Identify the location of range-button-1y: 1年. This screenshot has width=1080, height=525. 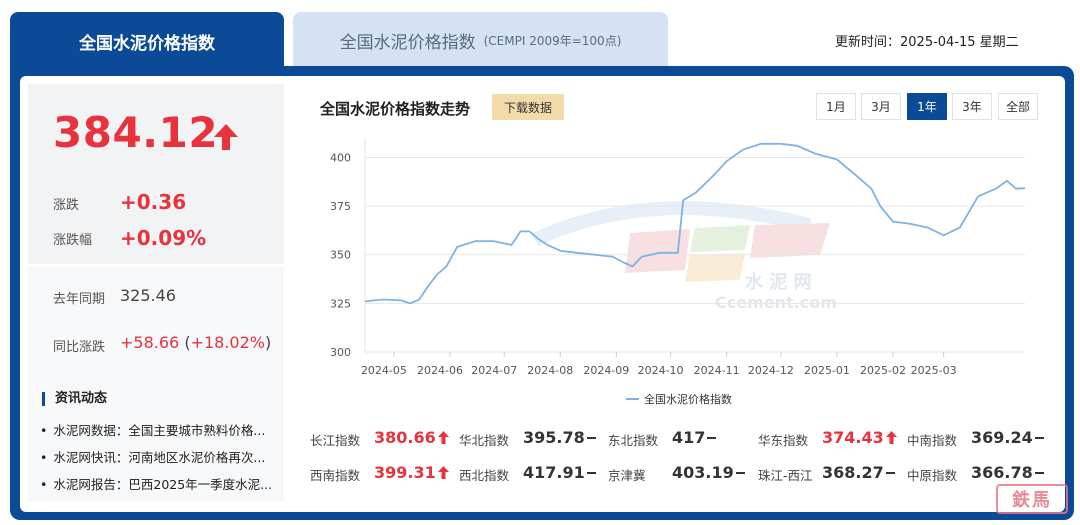
(927, 106).